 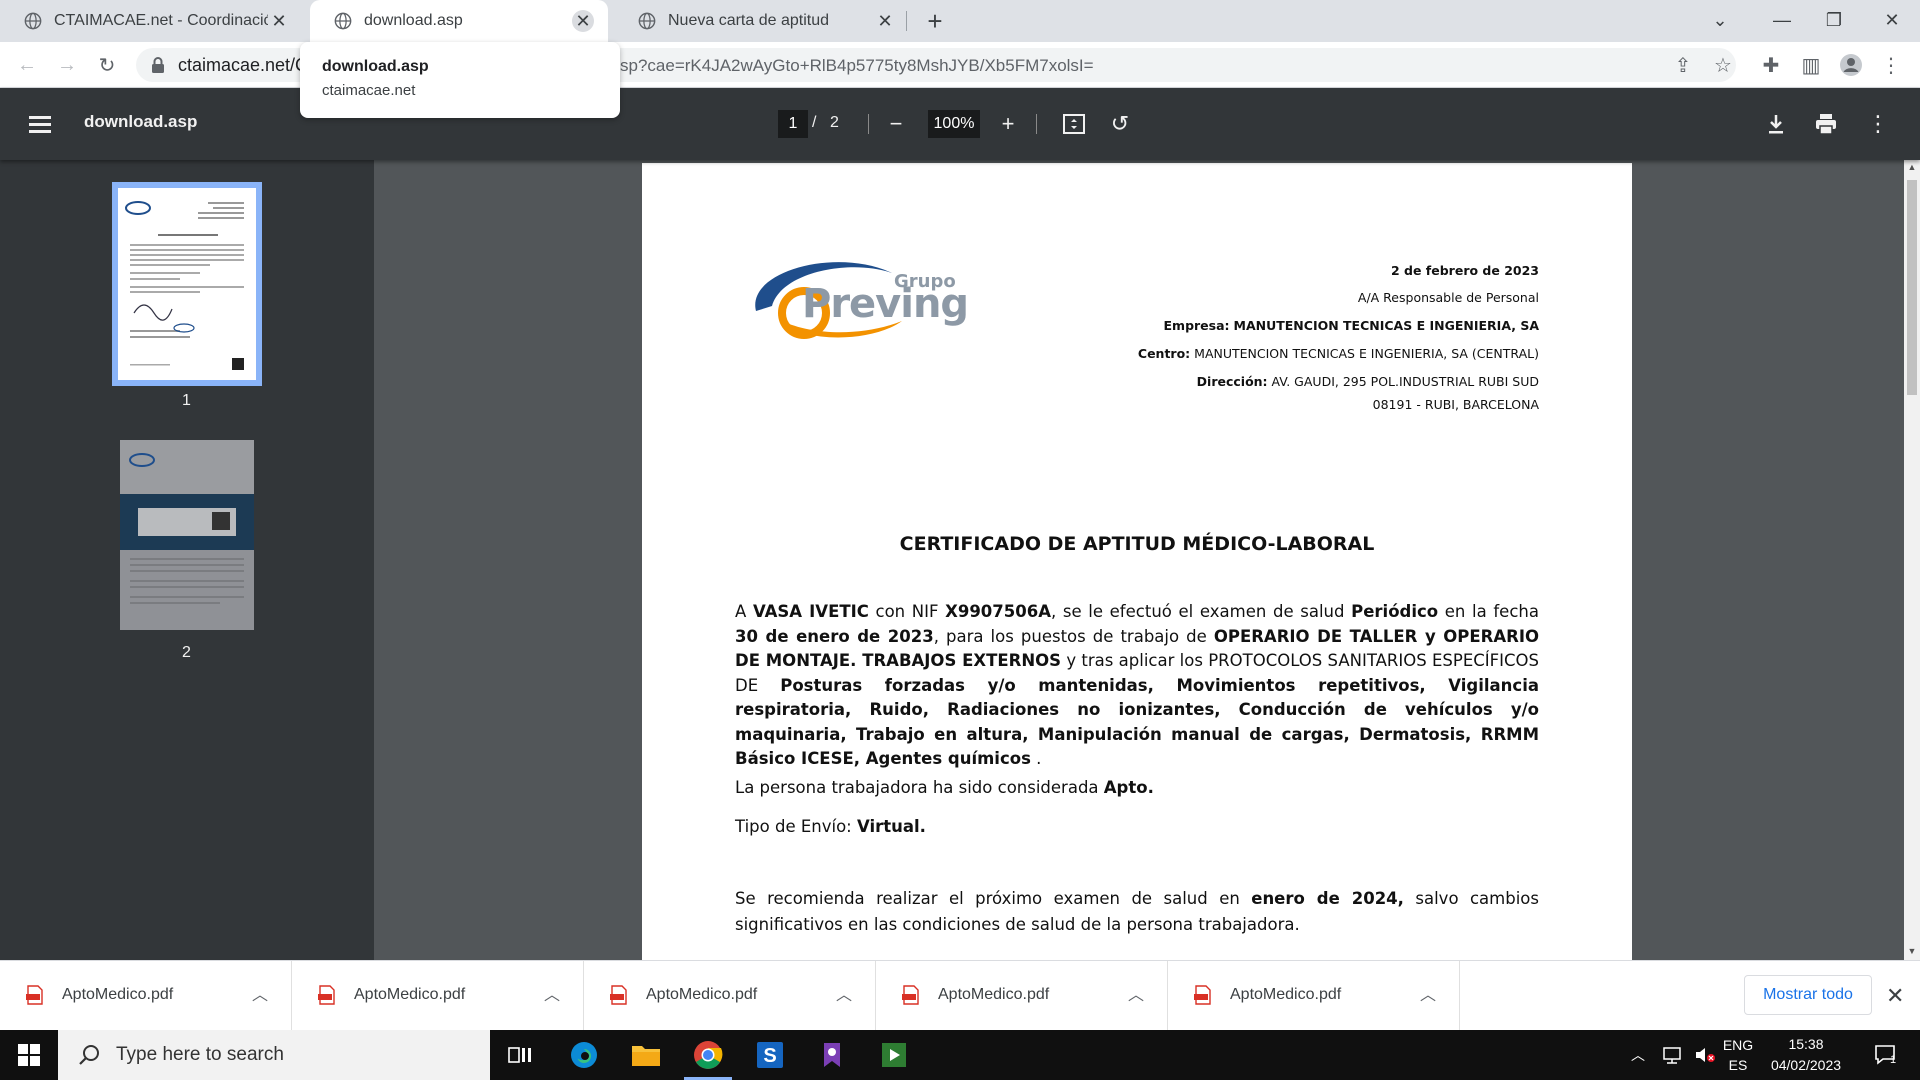 What do you see at coordinates (1912, 560) in the screenshot?
I see `pdf-scrollbar: ▲ ▼` at bounding box center [1912, 560].